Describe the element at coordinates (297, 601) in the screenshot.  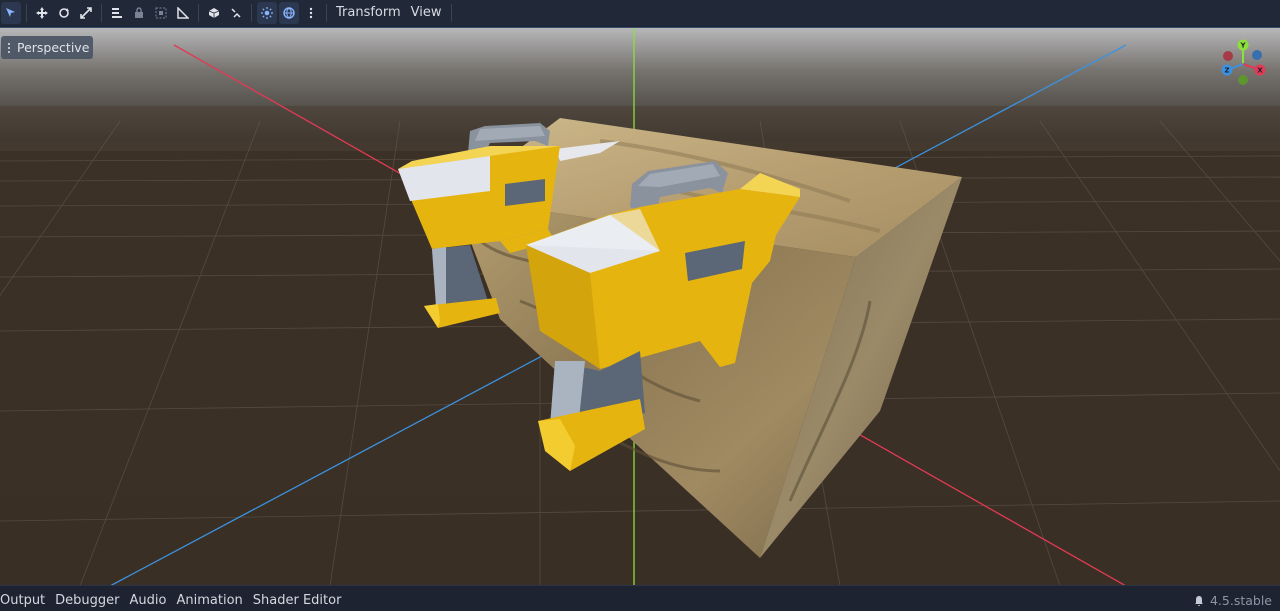
I see `tab-shader-editor: Shader Editor` at that location.